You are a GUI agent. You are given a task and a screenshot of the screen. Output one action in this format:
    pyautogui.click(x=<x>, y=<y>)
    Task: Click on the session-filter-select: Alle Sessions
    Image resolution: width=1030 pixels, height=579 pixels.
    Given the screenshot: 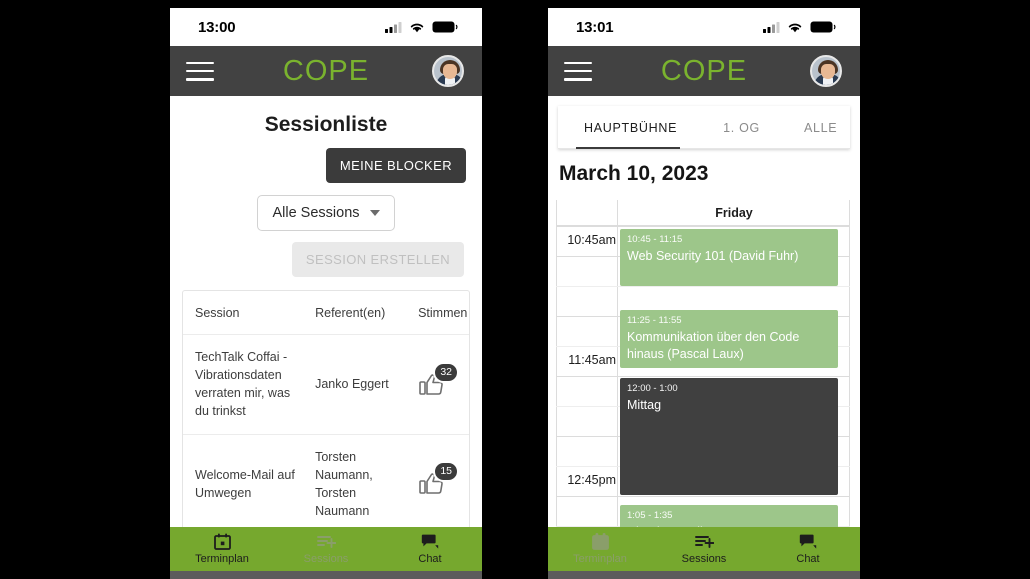 What is the action you would take?
    pyautogui.click(x=326, y=213)
    